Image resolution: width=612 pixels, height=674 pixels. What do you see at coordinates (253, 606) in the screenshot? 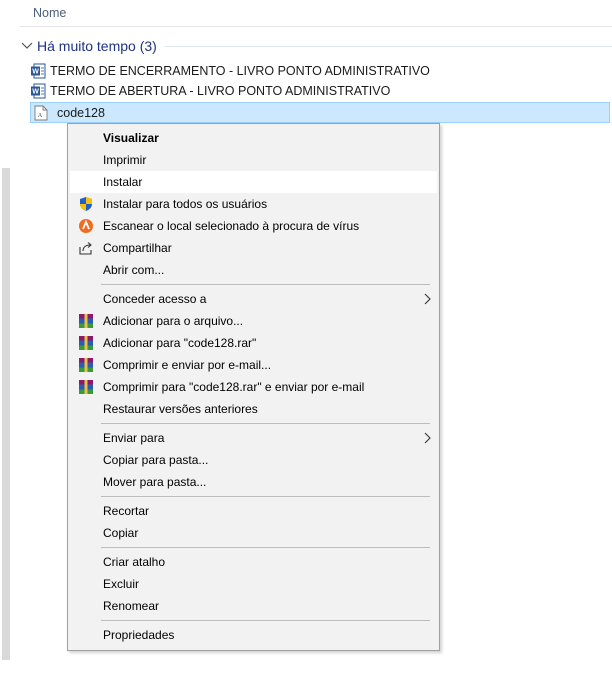
I see `menu-item-renomear: Renomear` at bounding box center [253, 606].